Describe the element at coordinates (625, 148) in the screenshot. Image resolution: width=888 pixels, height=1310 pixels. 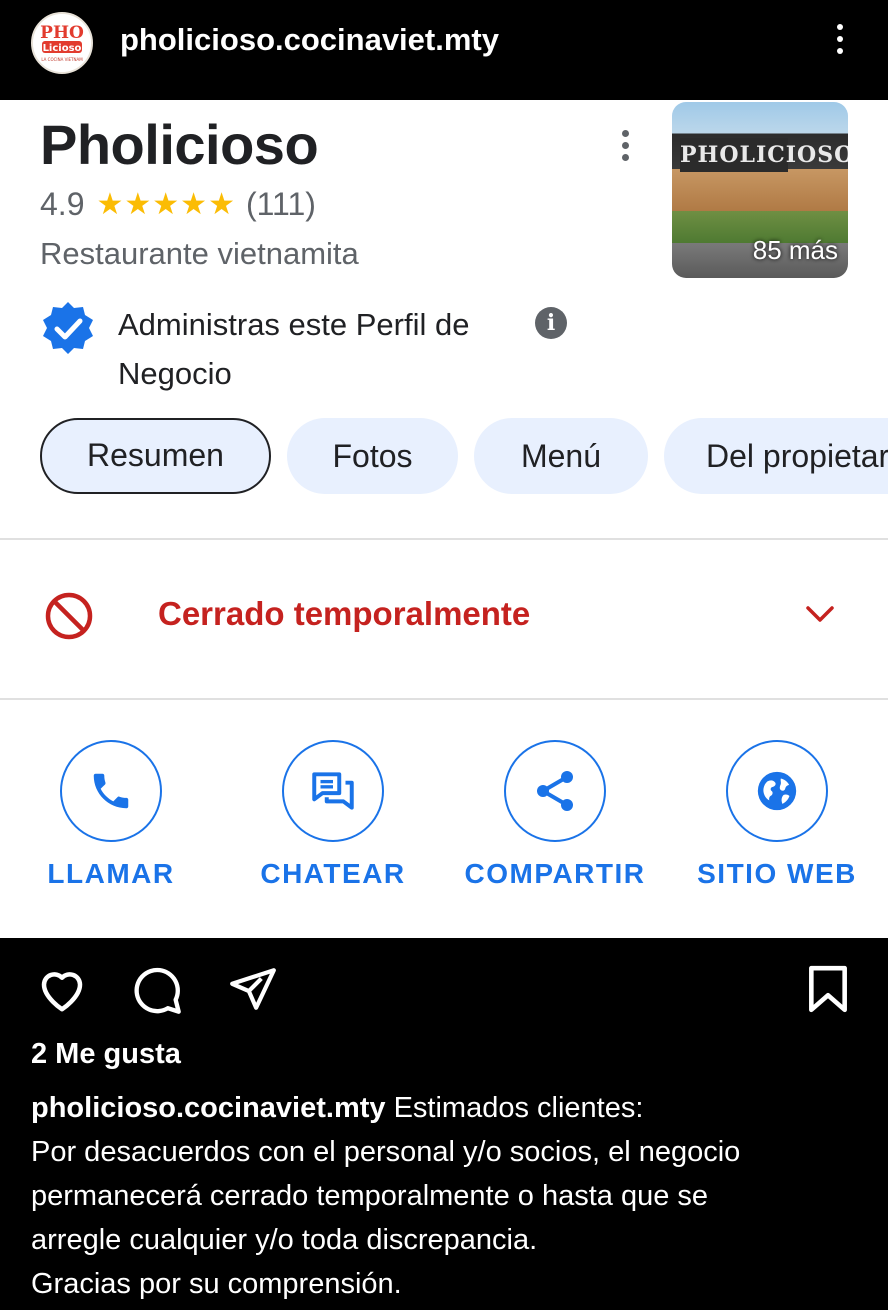
I see `card-more-icon` at that location.